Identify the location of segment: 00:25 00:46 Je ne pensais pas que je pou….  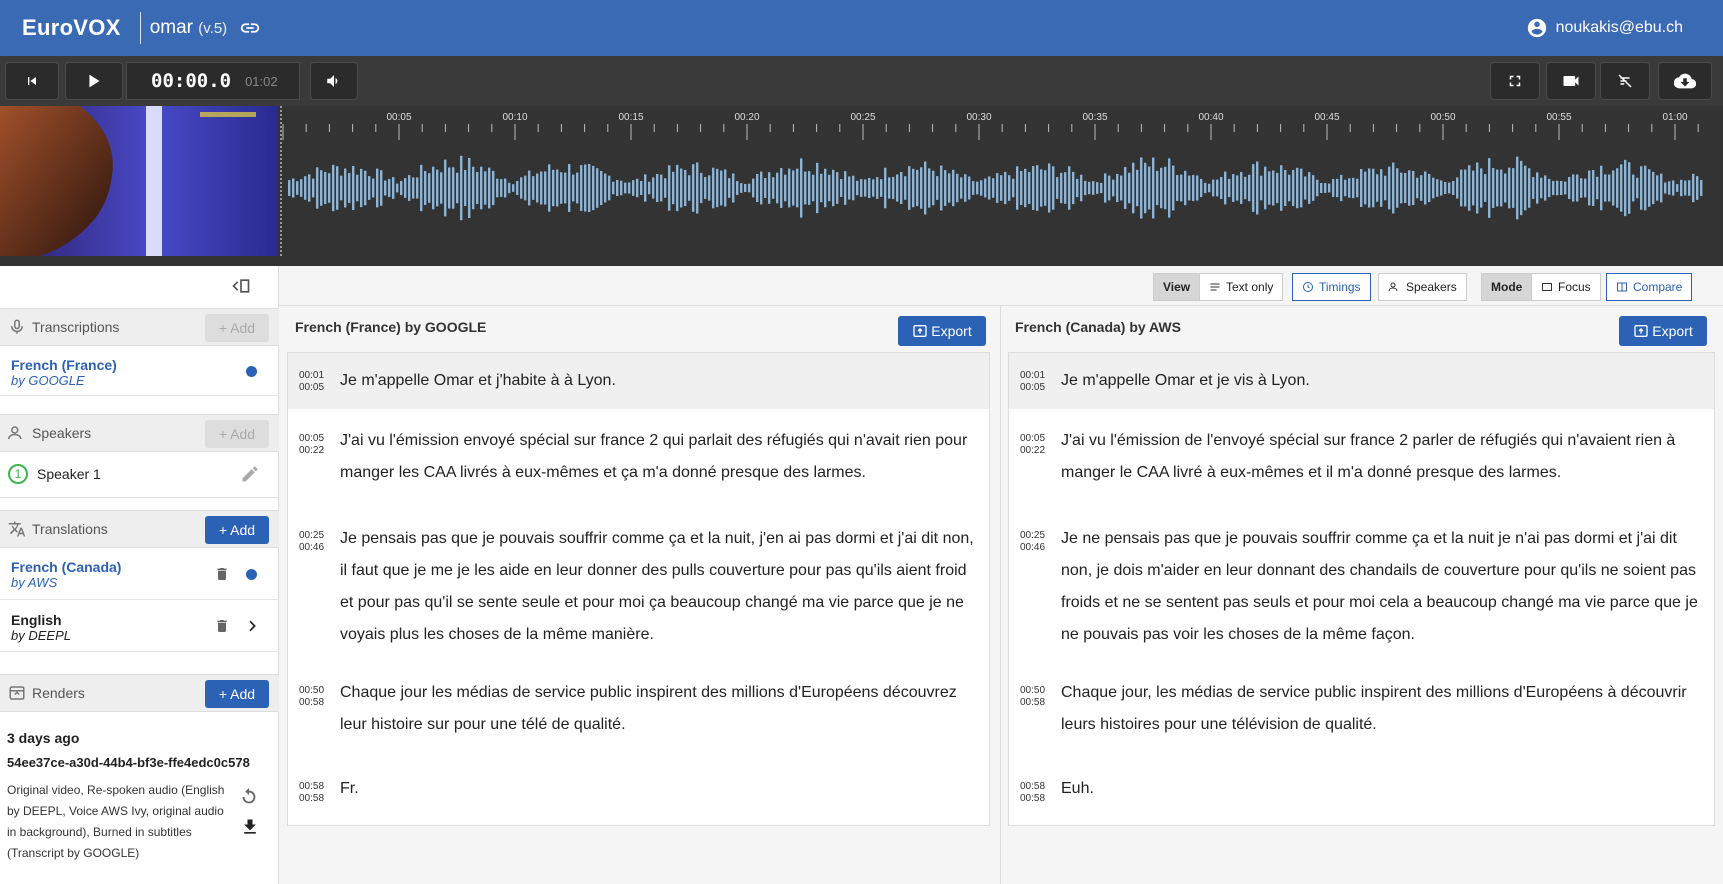
(1361, 586).